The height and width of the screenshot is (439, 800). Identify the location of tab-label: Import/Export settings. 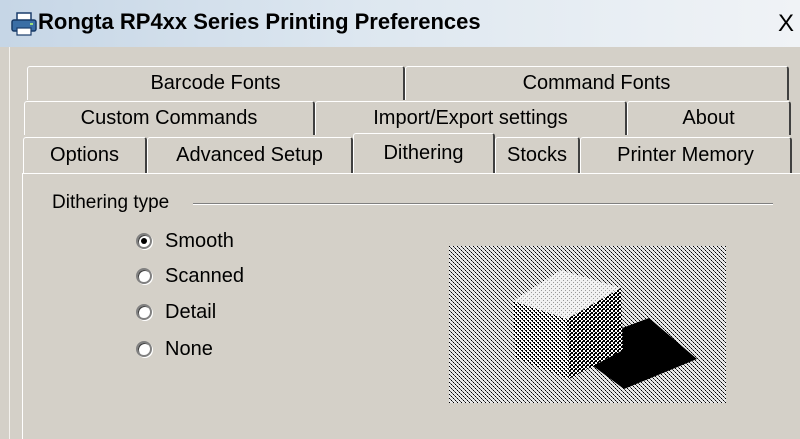
(470, 118).